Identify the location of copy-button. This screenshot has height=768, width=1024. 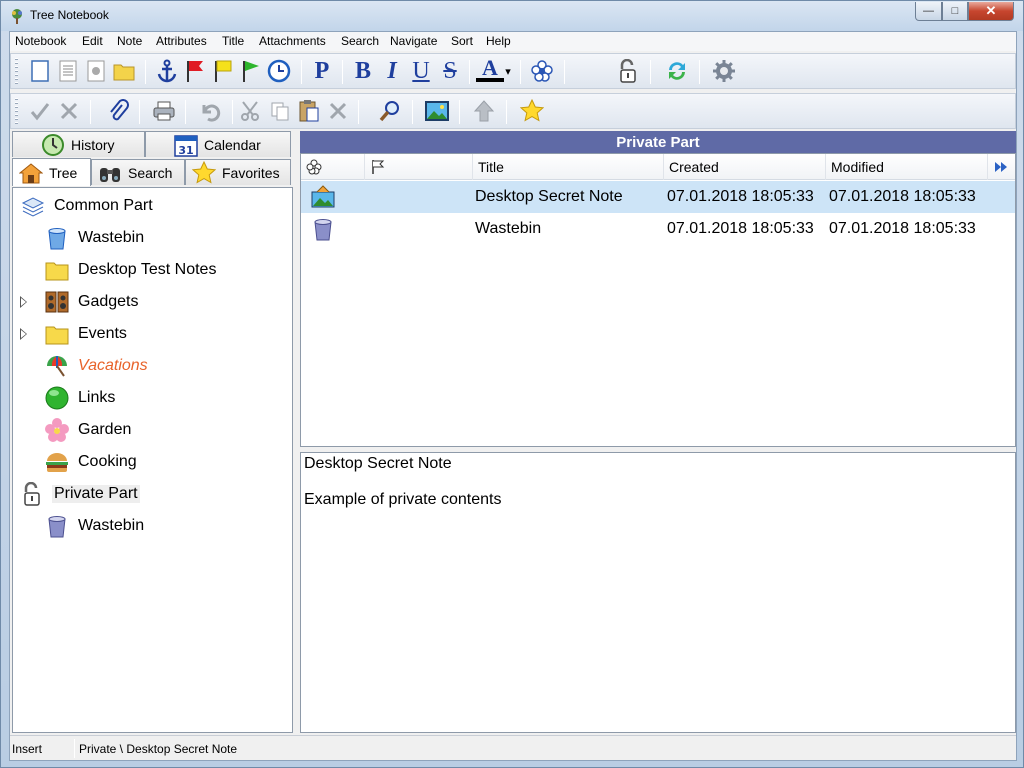
(280, 111).